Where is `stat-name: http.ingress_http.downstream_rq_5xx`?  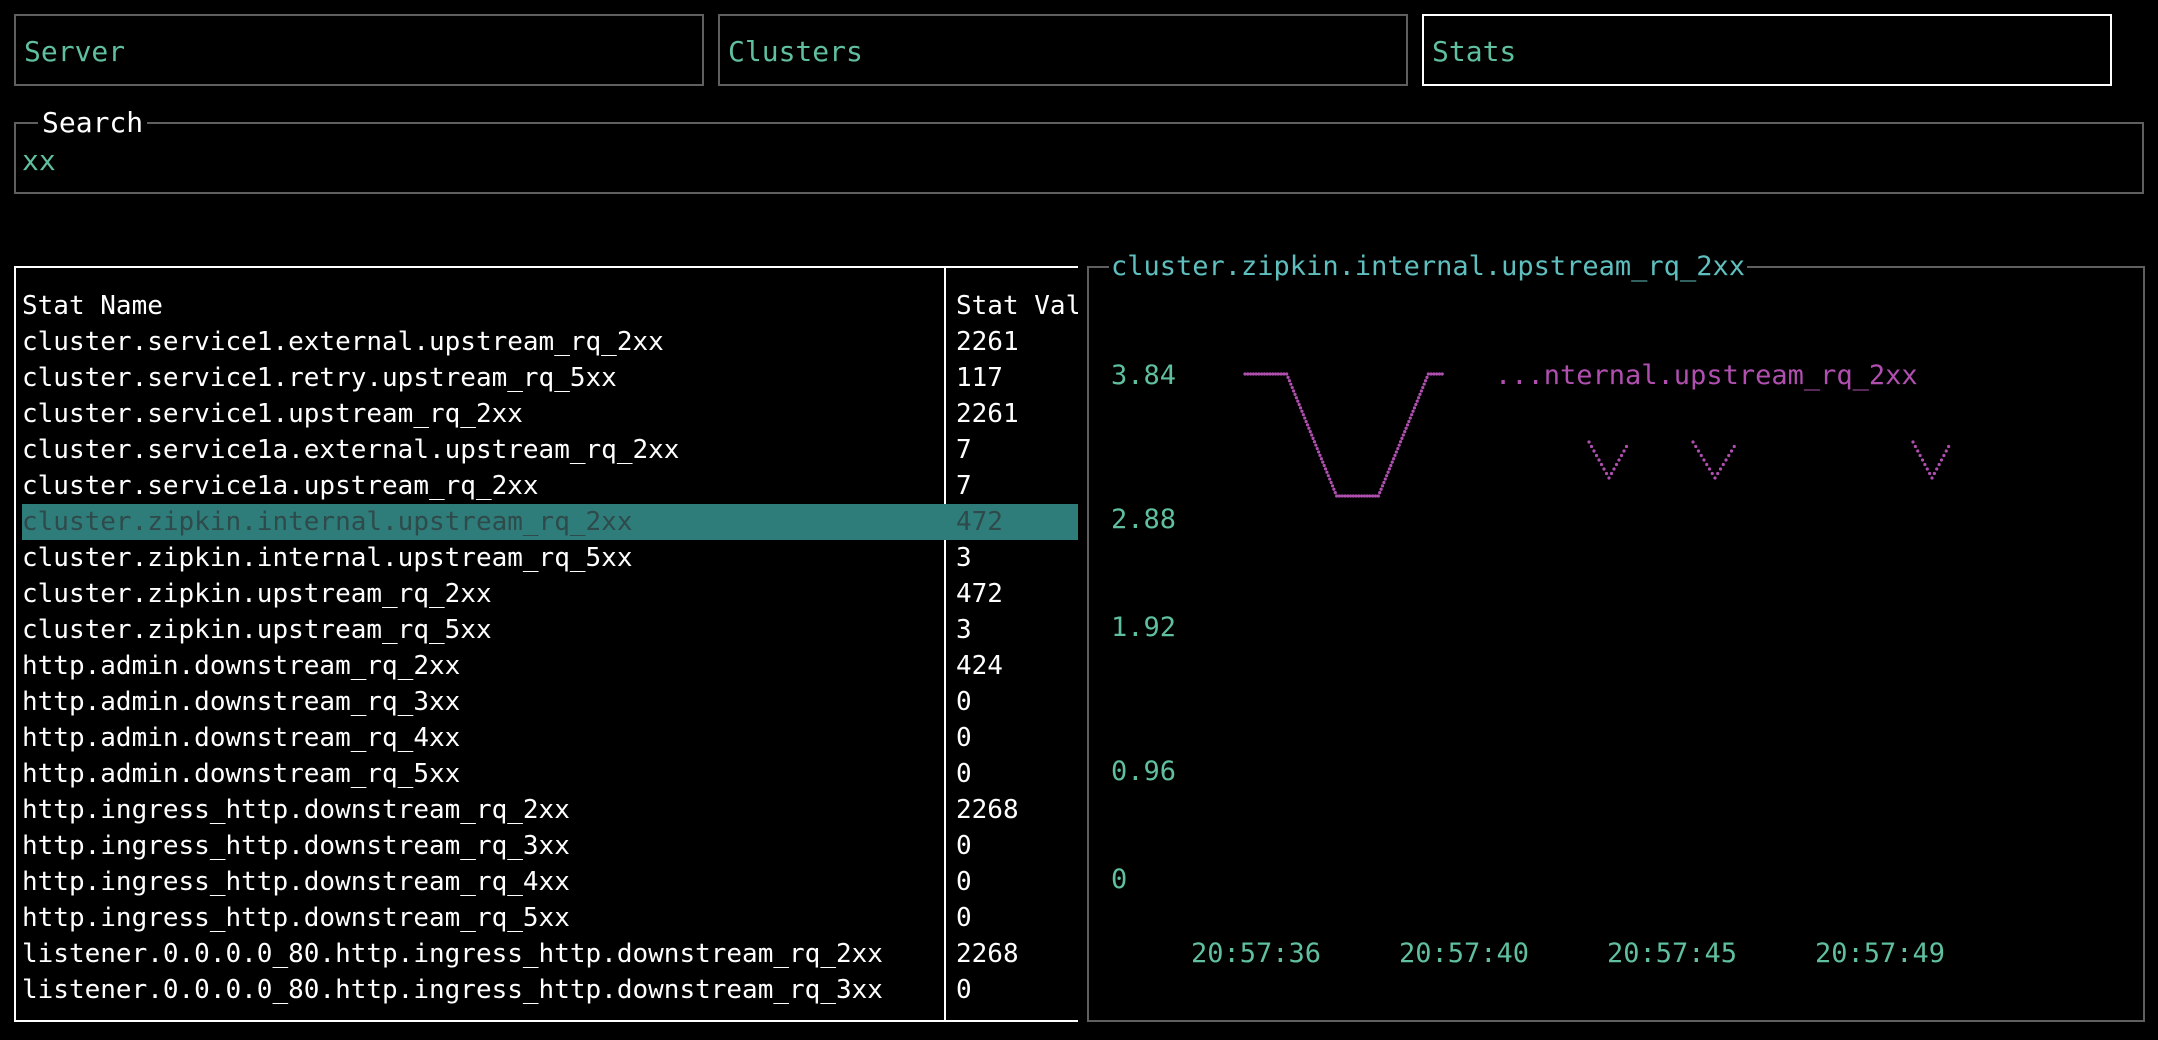
stat-name: http.ingress_http.downstream_rq_5xx is located at coordinates (296, 918).